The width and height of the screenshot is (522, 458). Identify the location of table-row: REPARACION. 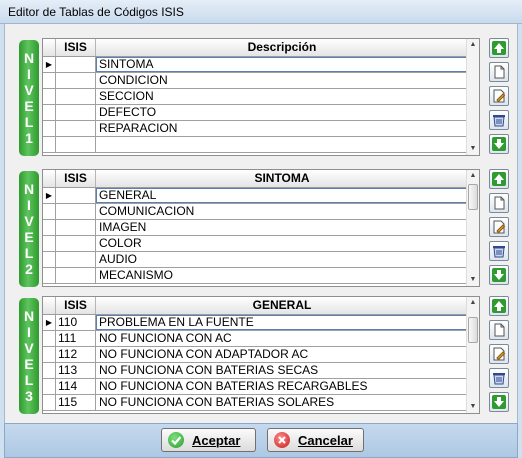
(256, 129).